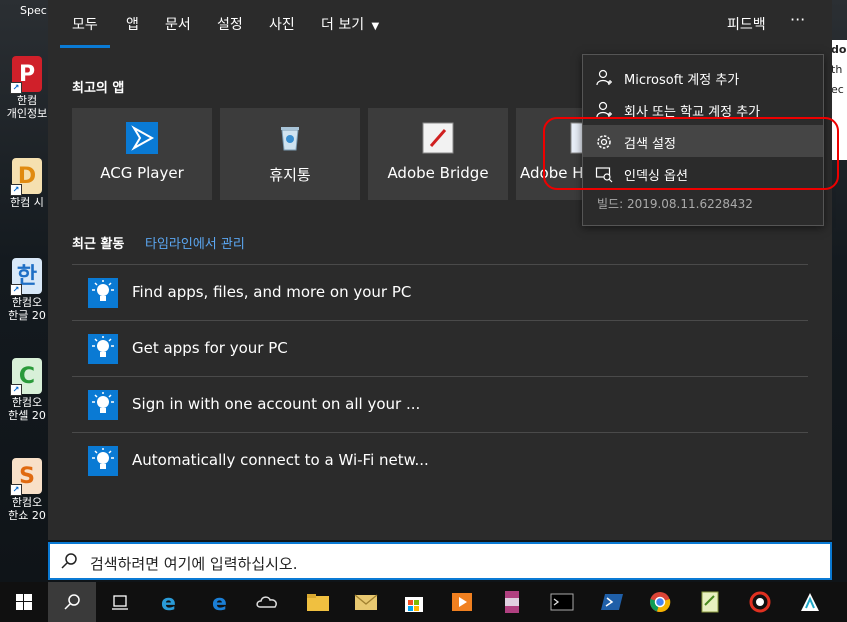 Image resolution: width=847 pixels, height=622 pixels. I want to click on powershell-icon, so click(612, 602).